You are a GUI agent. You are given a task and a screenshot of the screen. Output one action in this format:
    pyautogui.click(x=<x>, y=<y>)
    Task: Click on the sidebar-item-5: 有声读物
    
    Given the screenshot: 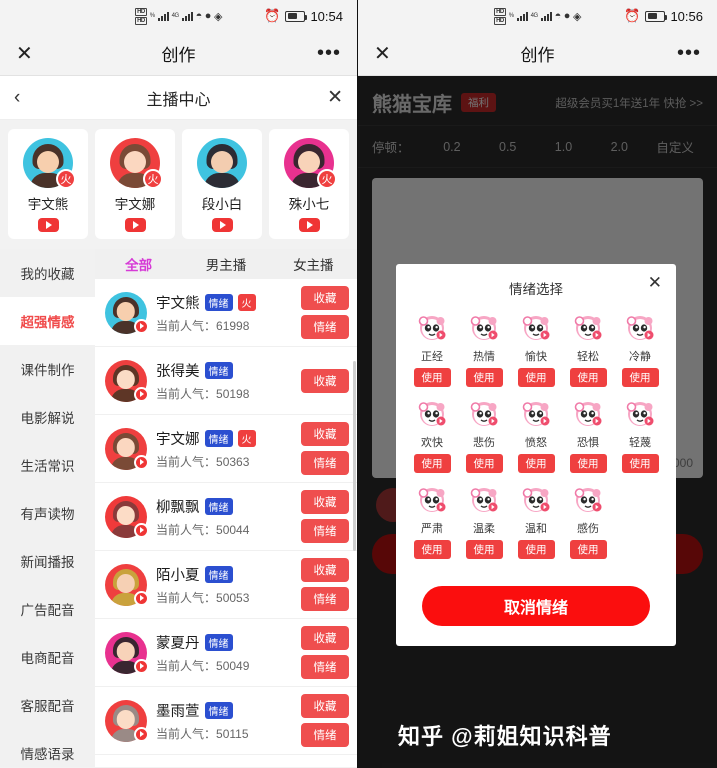 What is the action you would take?
    pyautogui.click(x=47, y=513)
    